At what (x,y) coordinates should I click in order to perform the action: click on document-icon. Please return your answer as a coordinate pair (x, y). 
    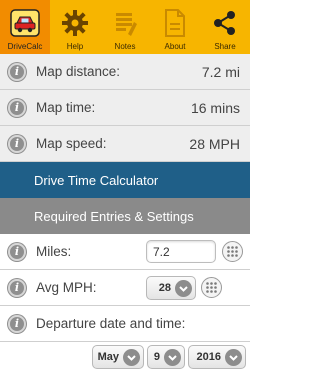
    Looking at the image, I should click on (175, 23).